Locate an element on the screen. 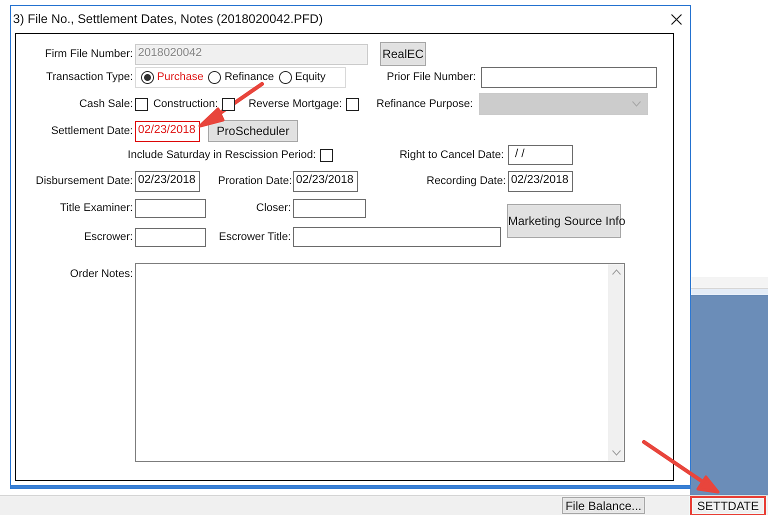 This screenshot has height=515, width=768. field-label: Include Saturday in Rescission Period: is located at coordinates (221, 155).